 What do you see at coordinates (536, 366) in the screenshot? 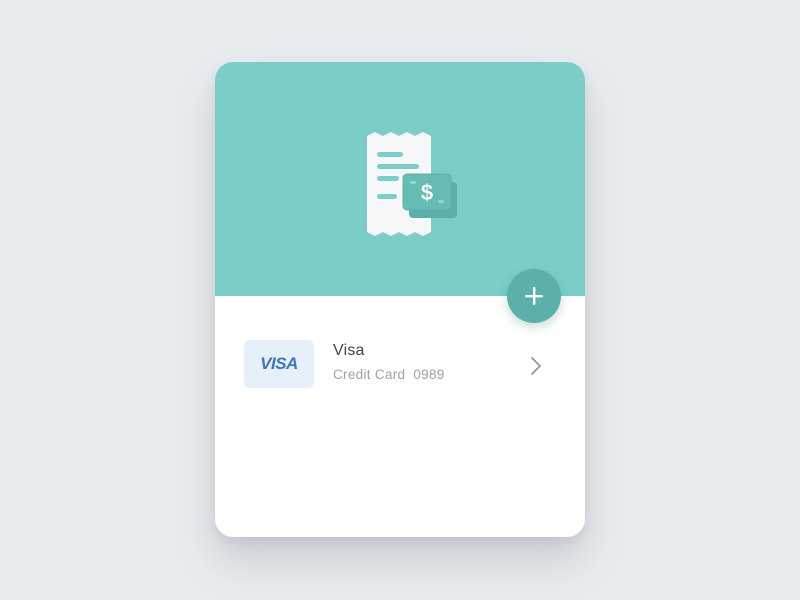
I see `chevron-right-icon` at bounding box center [536, 366].